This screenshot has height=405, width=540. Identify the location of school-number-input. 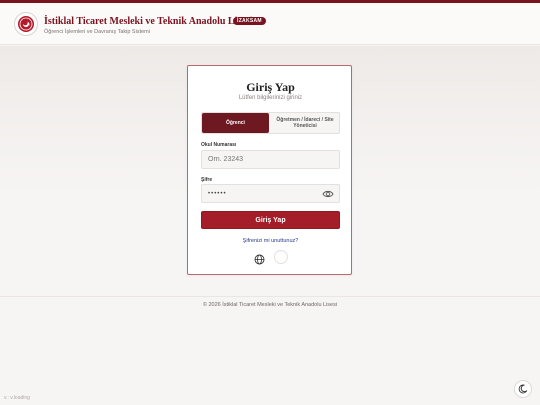
(270, 159).